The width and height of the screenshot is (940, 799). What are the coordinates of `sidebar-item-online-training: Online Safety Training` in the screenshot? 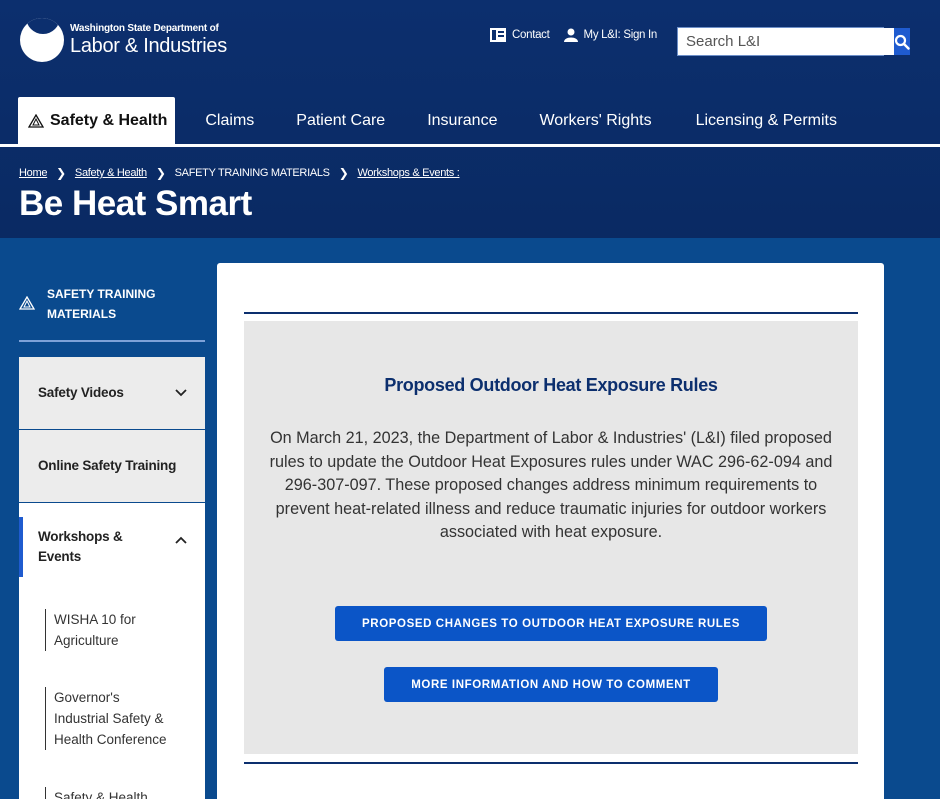 It's located at (112, 466).